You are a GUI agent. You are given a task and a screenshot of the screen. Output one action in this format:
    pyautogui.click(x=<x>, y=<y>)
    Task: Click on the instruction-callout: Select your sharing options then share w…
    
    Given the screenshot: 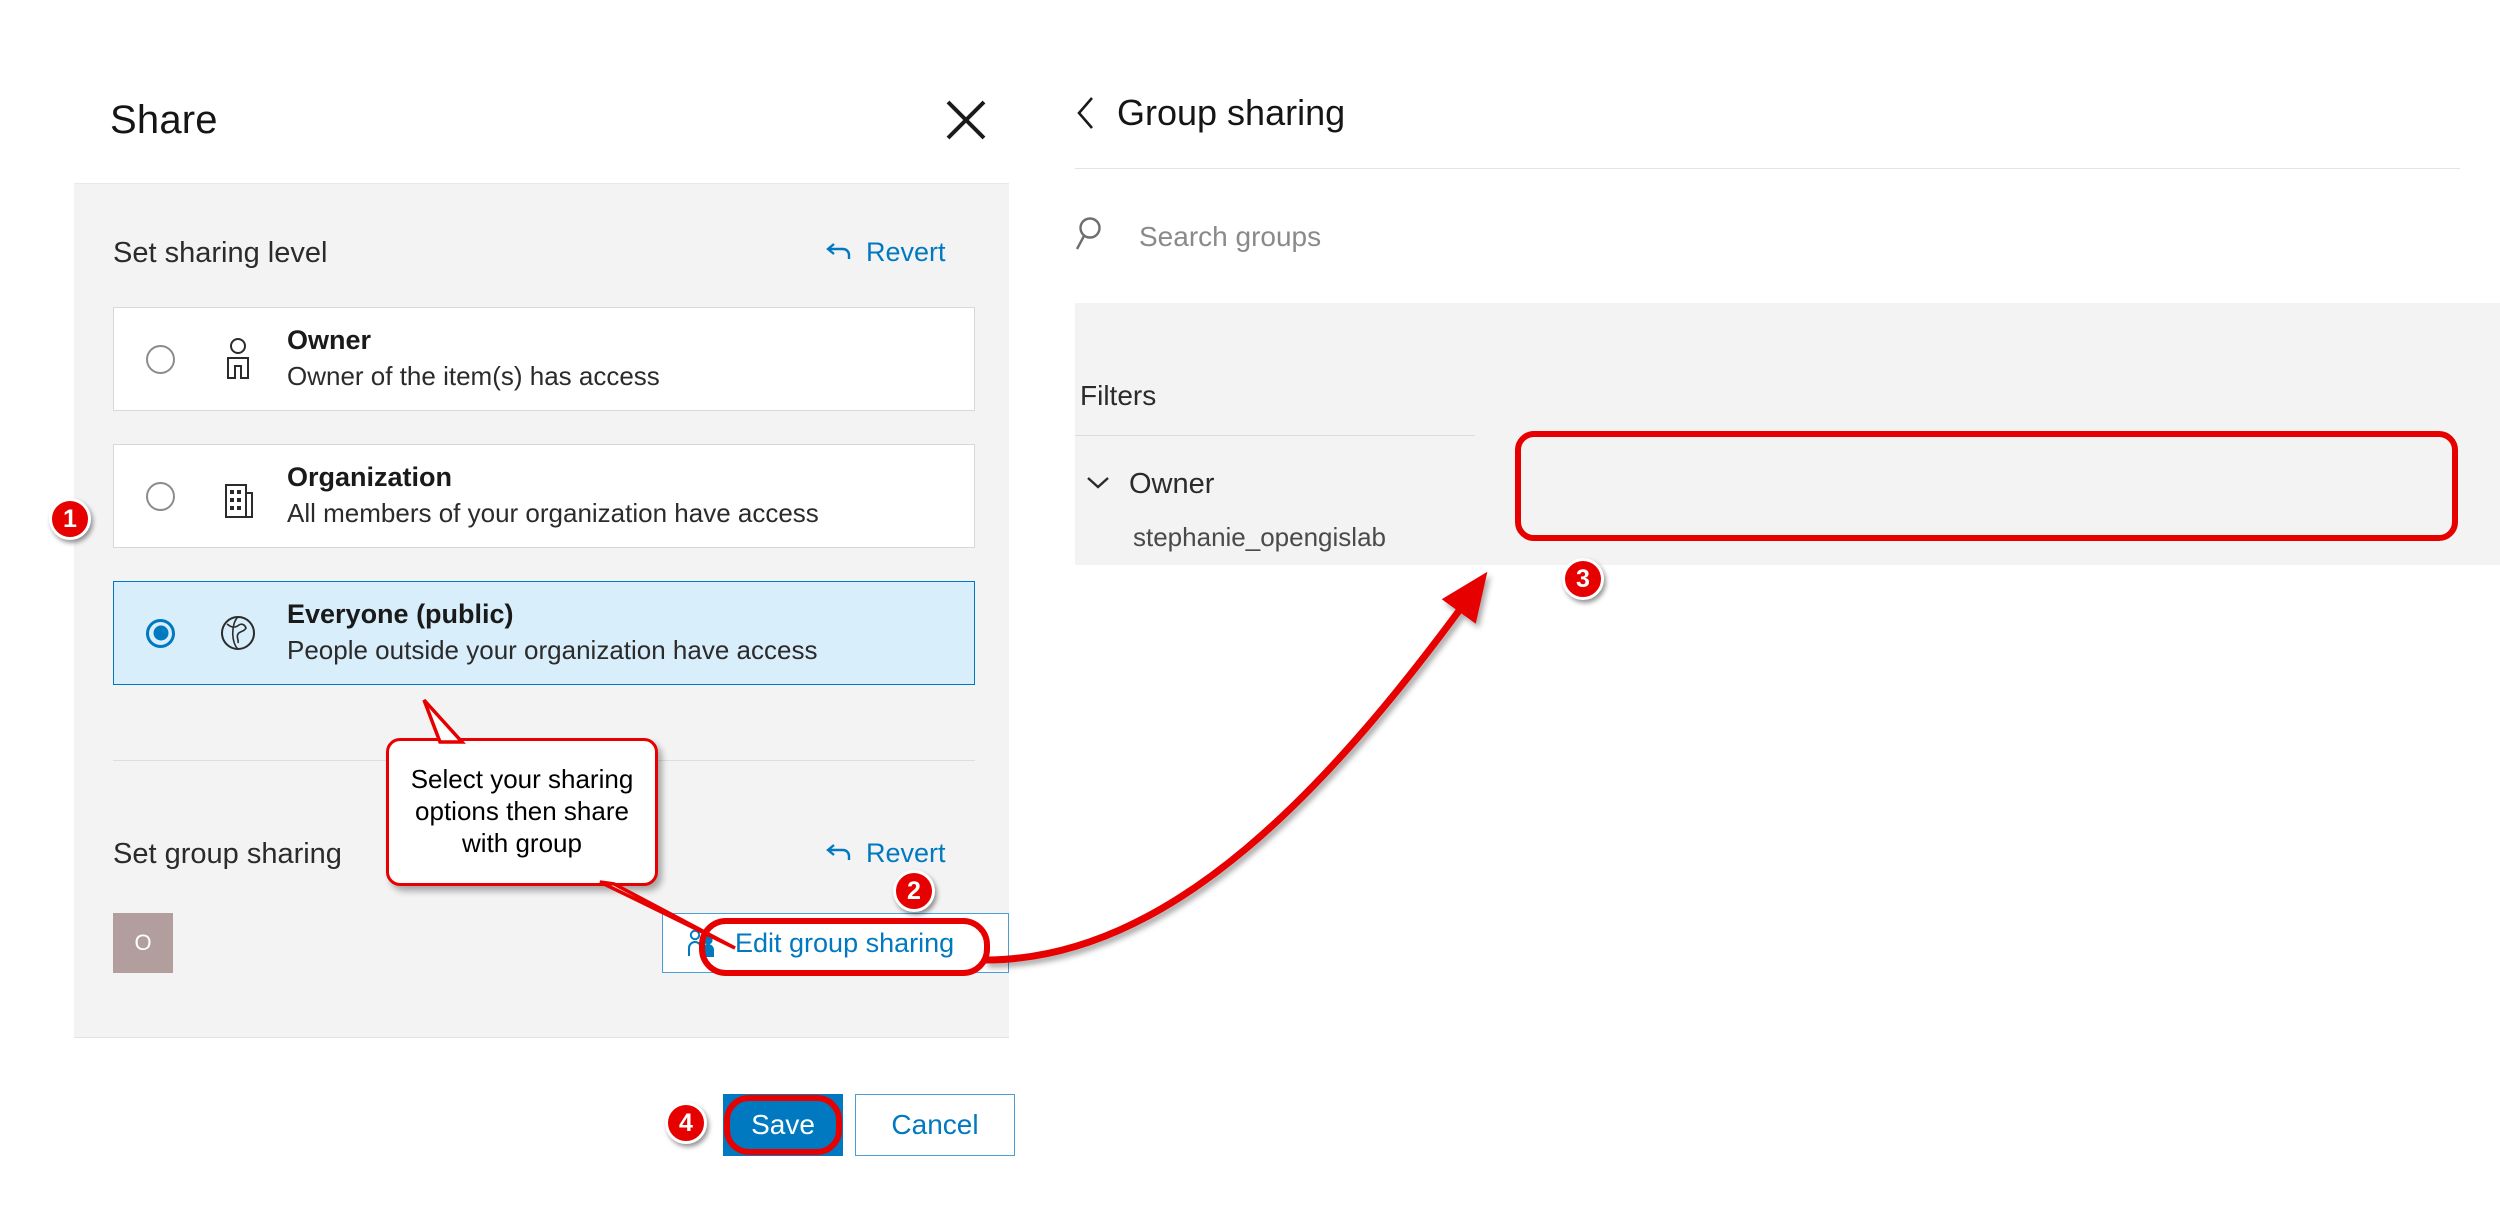 What is the action you would take?
    pyautogui.click(x=522, y=812)
    